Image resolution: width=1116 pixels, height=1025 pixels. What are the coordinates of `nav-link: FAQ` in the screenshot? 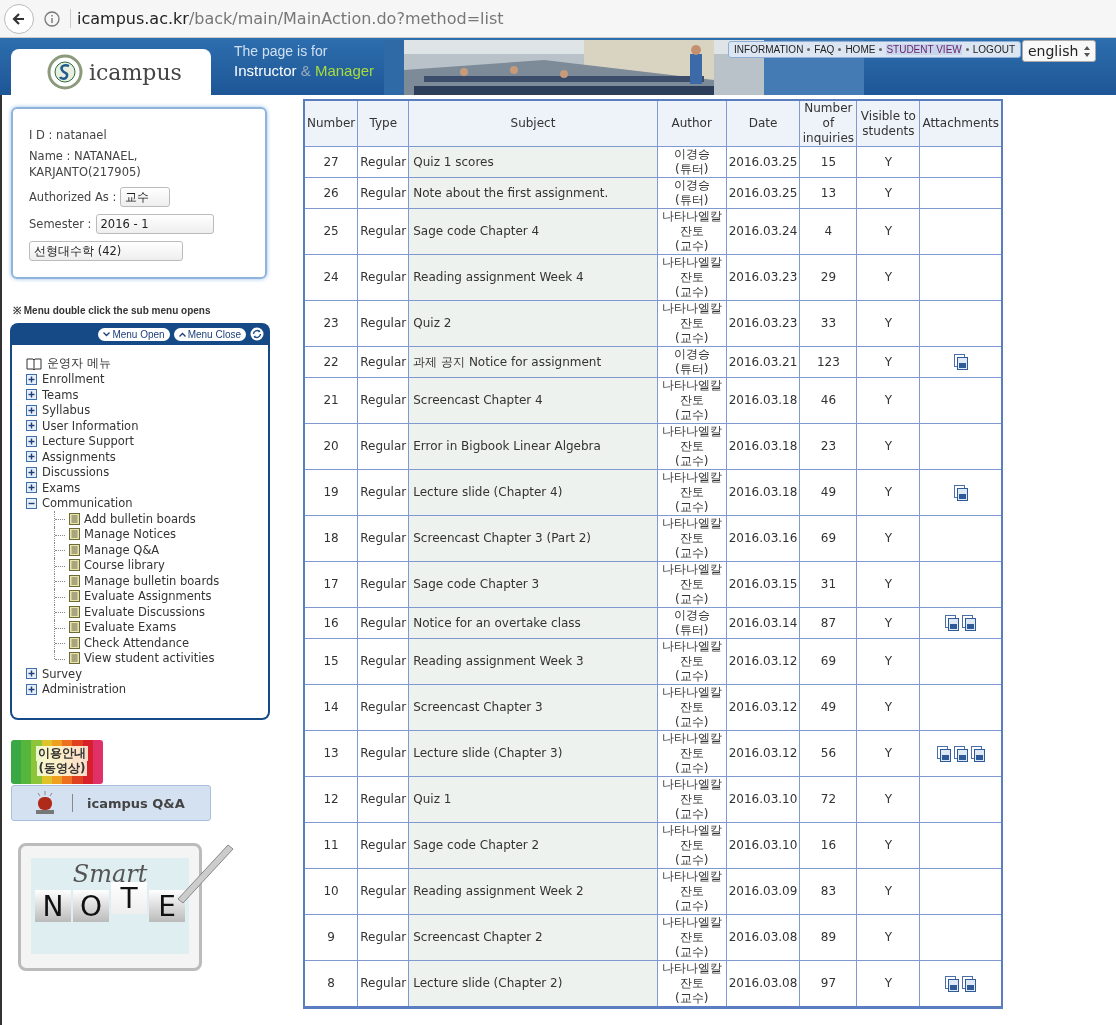 It's located at (824, 49).